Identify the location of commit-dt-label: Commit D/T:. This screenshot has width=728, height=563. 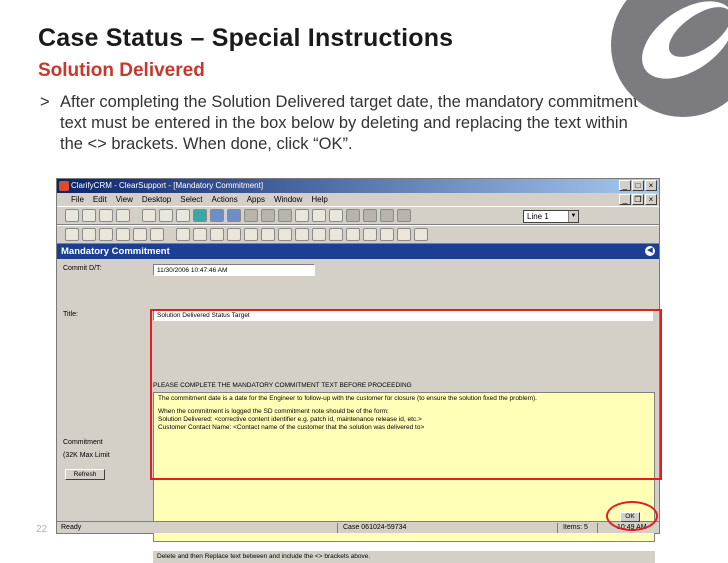
(82, 268).